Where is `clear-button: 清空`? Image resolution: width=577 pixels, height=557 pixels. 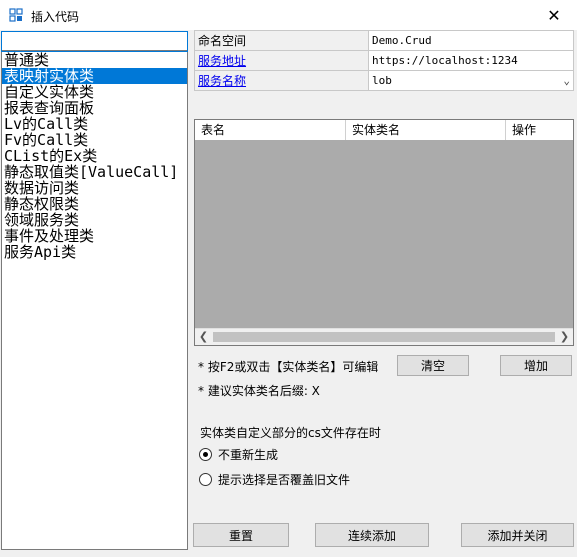 clear-button: 清空 is located at coordinates (433, 365).